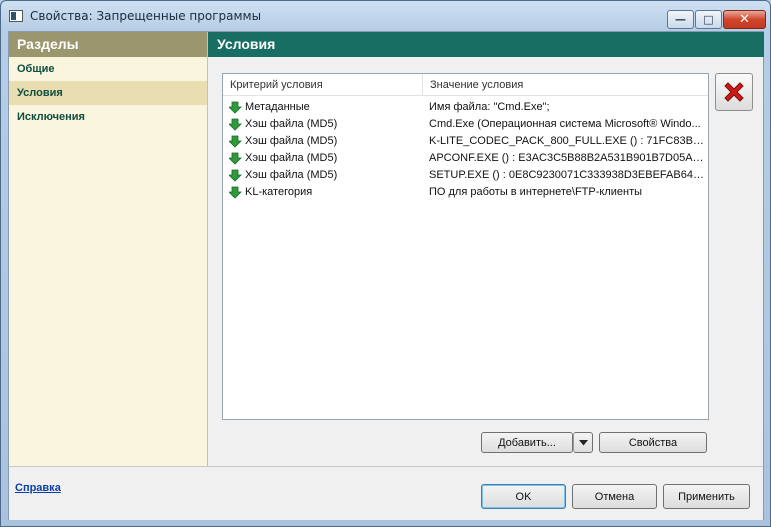 This screenshot has height=527, width=771. I want to click on sidebar-item-exclusions: Исключения, so click(108, 117).